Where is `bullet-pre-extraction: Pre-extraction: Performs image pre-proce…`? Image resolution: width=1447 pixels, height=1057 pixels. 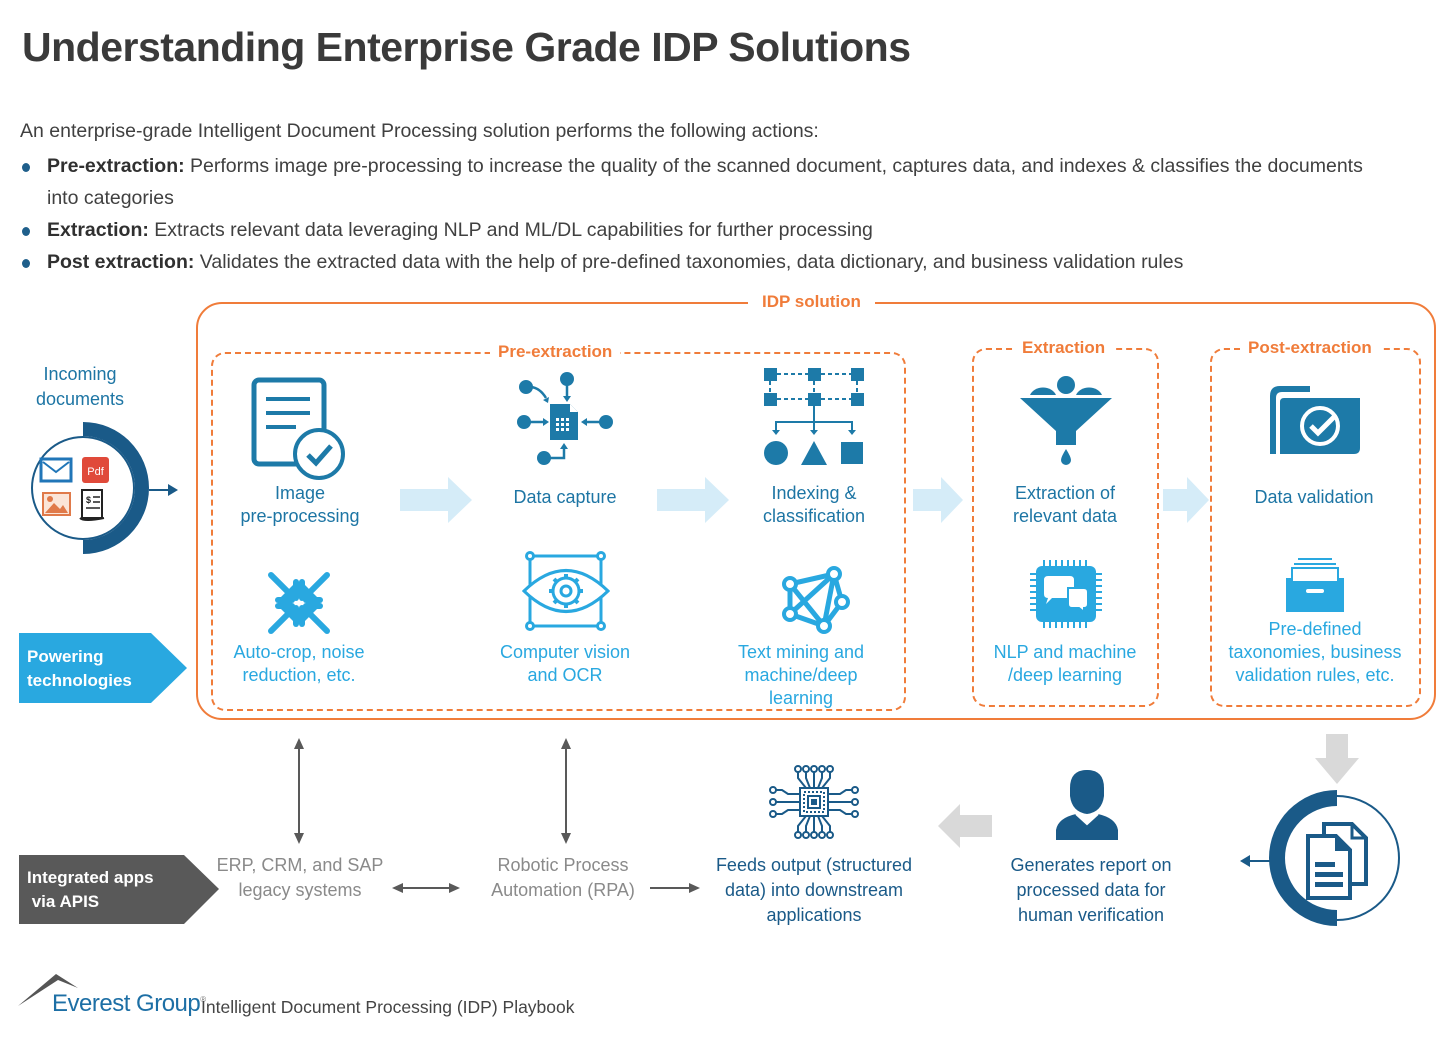
bullet-pre-extraction: Pre-extraction: Performs image pre-proce… is located at coordinates (700, 182).